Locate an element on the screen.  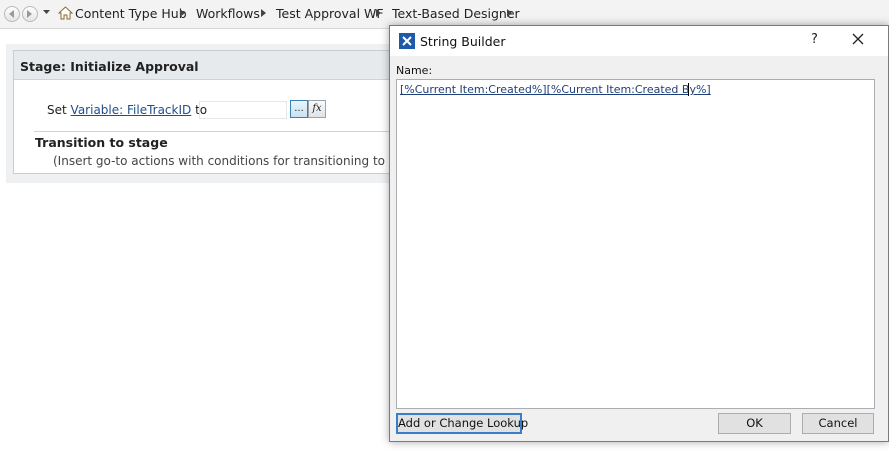
value-input is located at coordinates (243, 110).